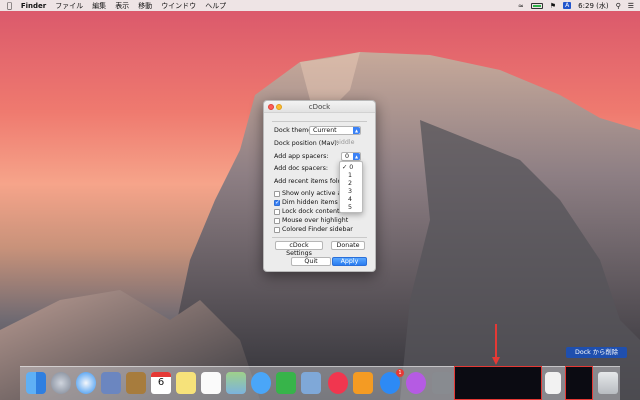 The width and height of the screenshot is (640, 400). Describe the element at coordinates (215, 6) in the screenshot. I see `menu-help: ヘルプ` at that location.